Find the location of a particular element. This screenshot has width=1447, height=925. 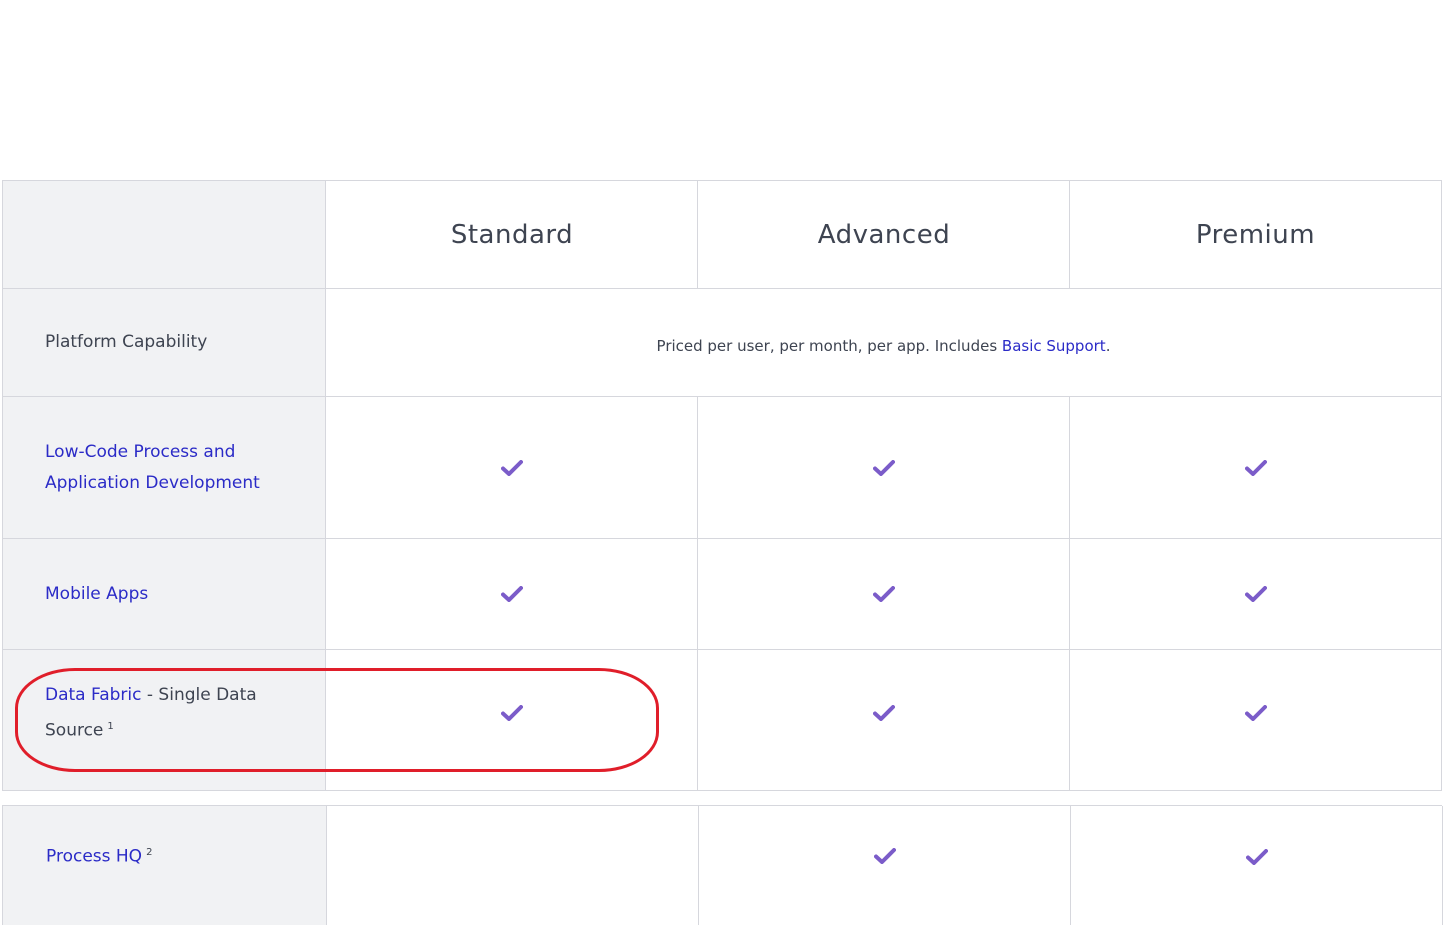

feature-row-mobile-apps: Mobile Apps is located at coordinates (722, 594).